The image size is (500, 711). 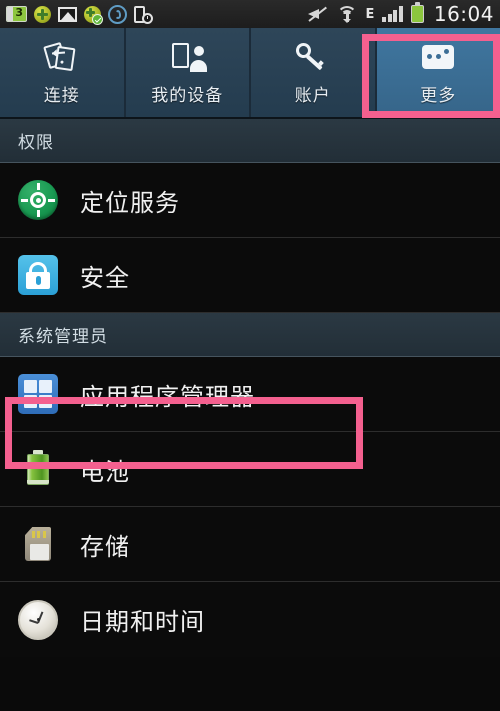 What do you see at coordinates (42, 14) in the screenshot?
I see `green-plus-notification-icon` at bounding box center [42, 14].